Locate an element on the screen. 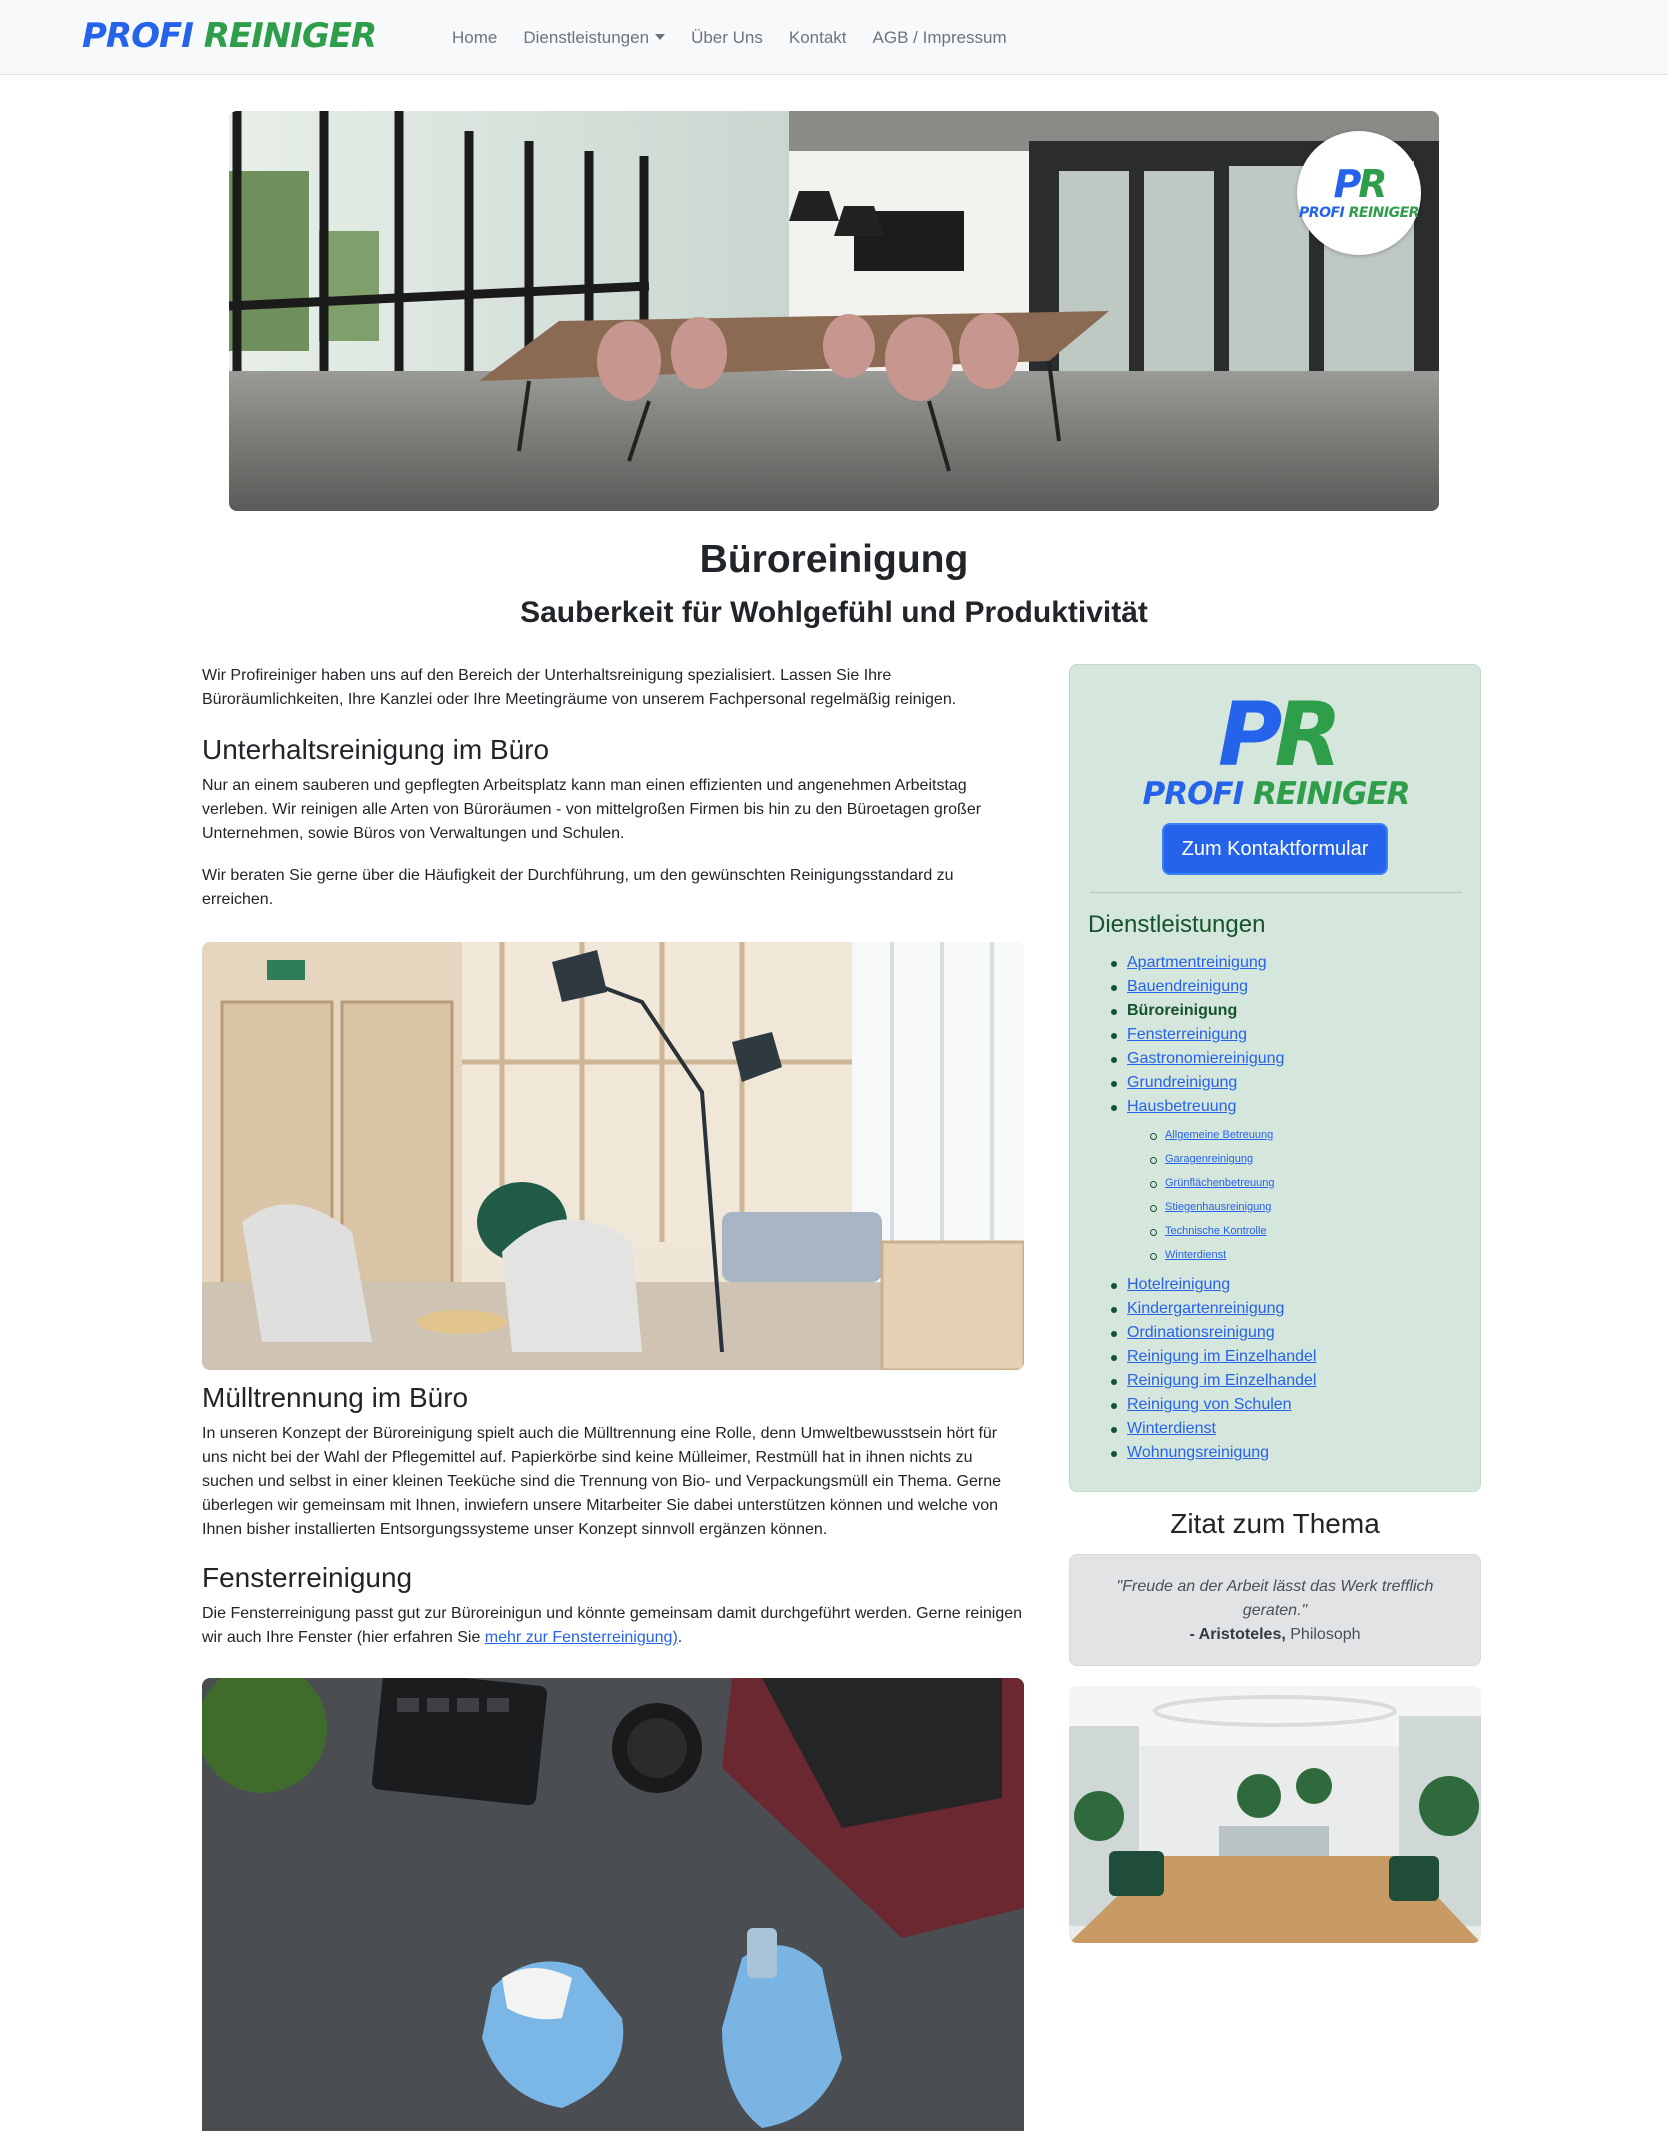 This screenshot has width=1668, height=2131. caret-down-icon is located at coordinates (660, 36).